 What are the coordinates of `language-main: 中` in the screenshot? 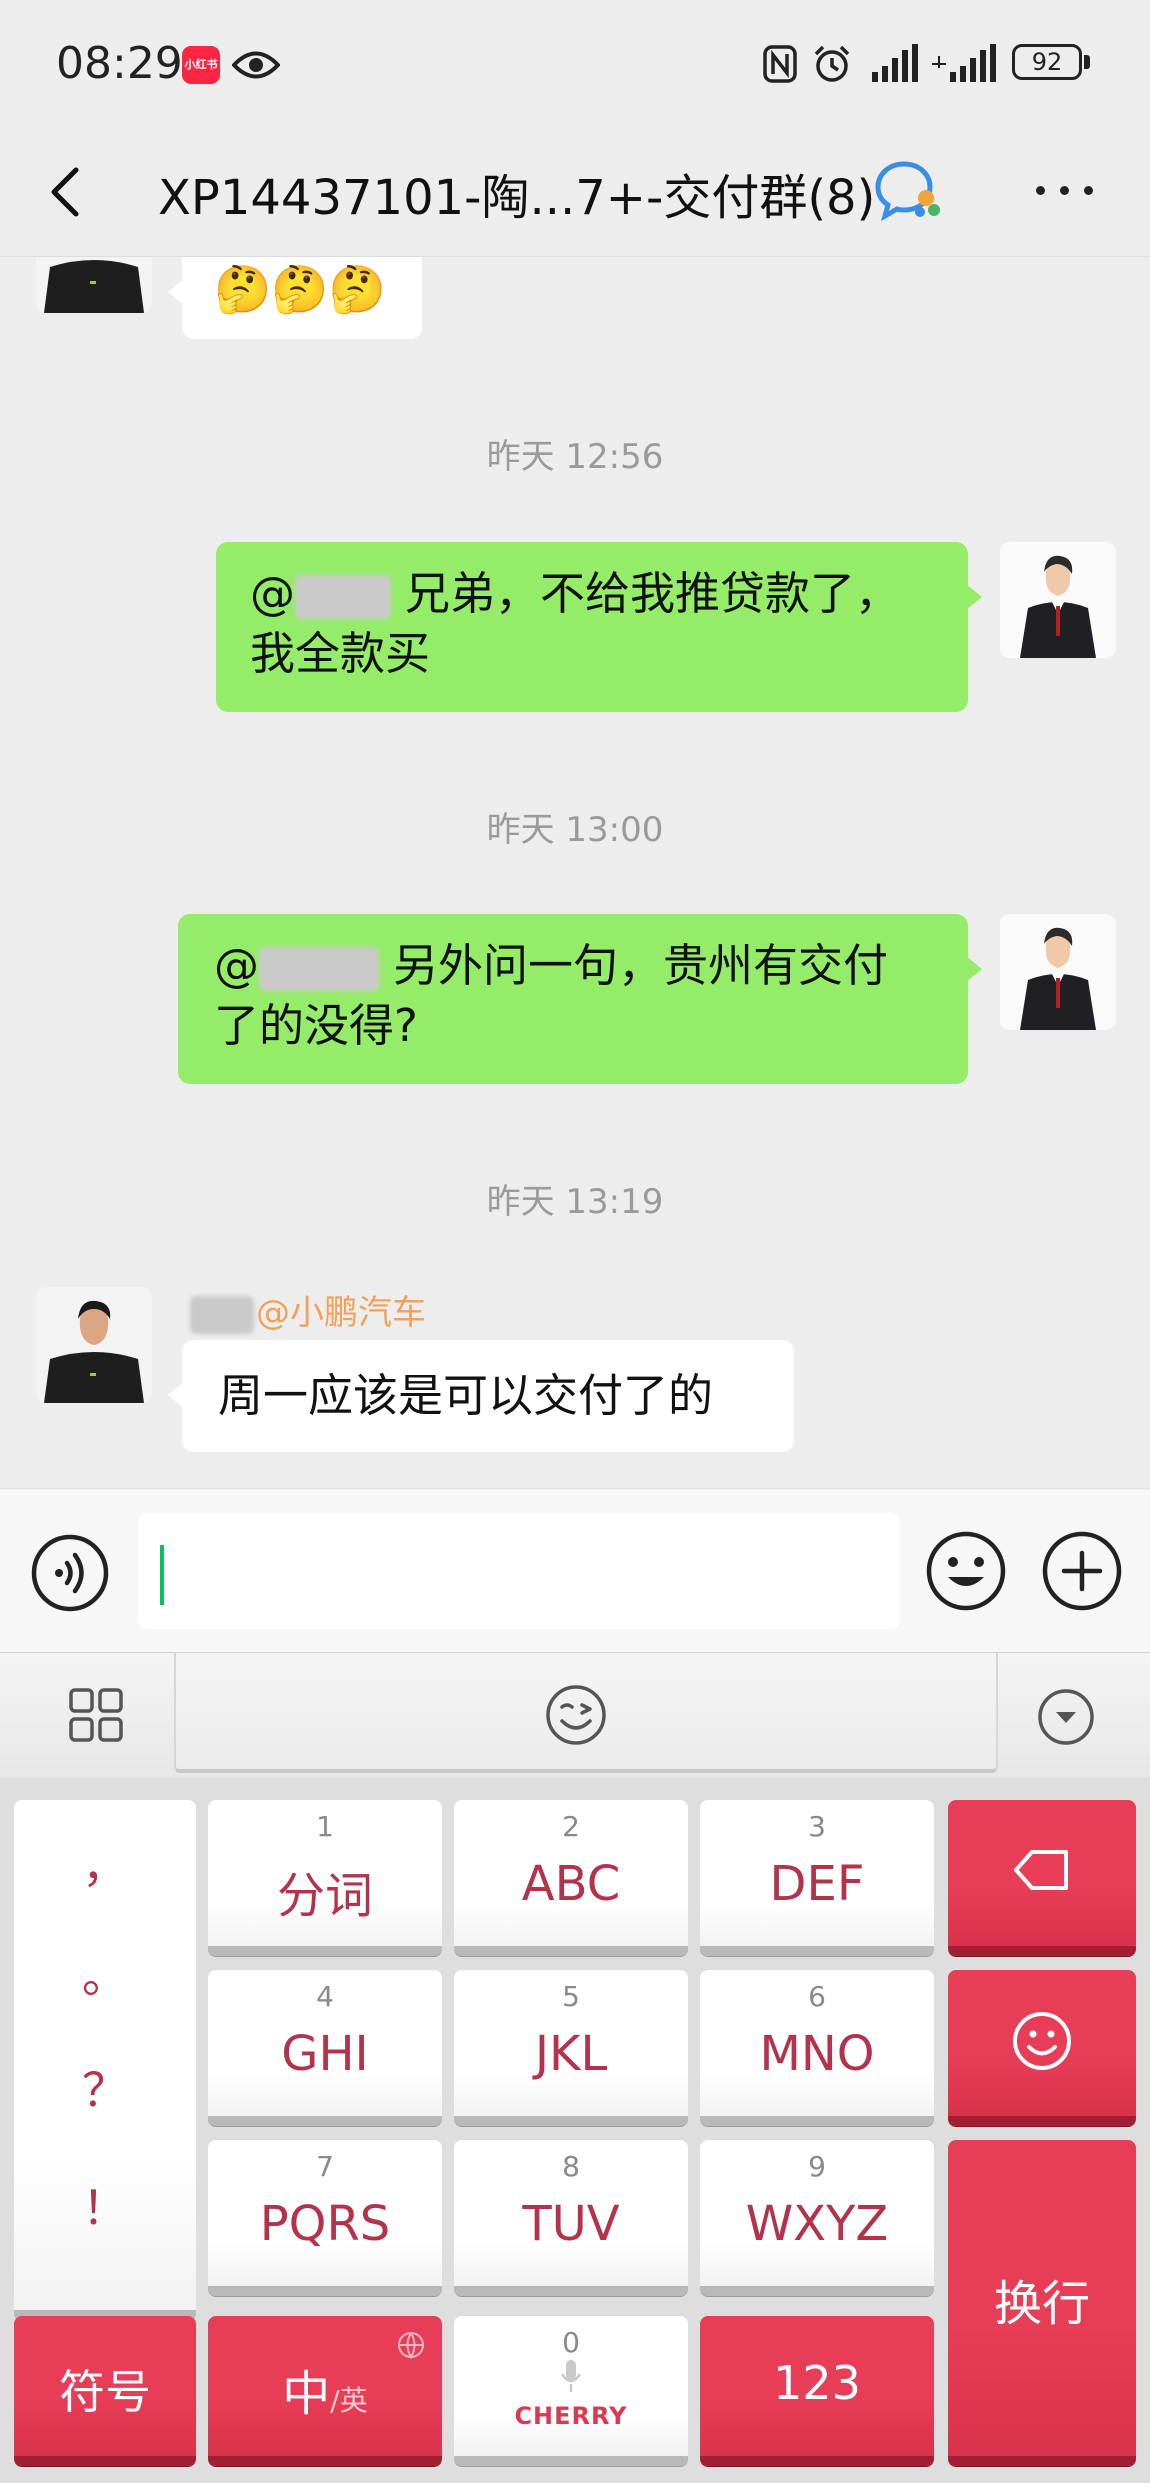 It's located at (306, 2394).